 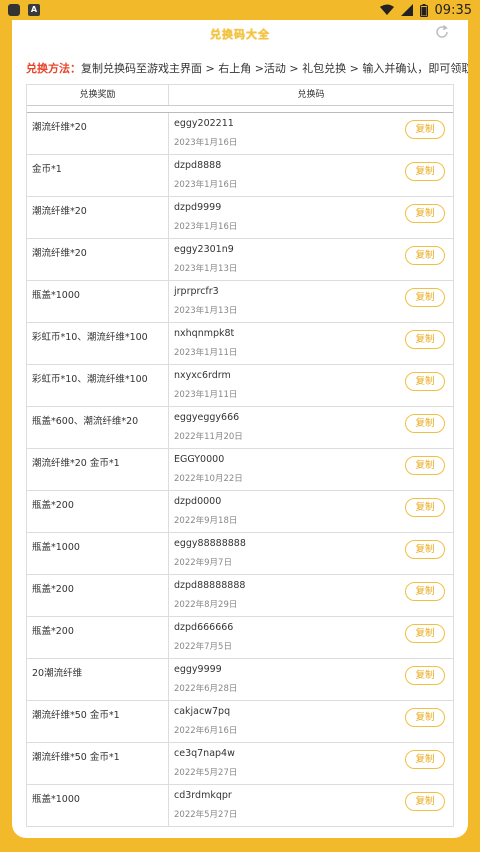 What do you see at coordinates (311, 679) in the screenshot?
I see `code-cell: eggy9999 2022年6月28日 复制` at bounding box center [311, 679].